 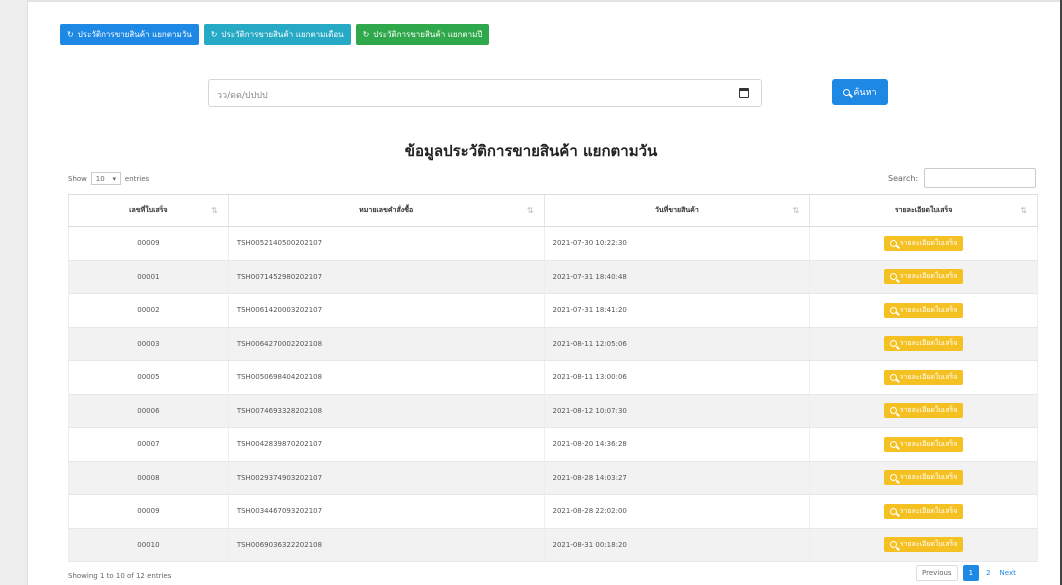 I want to click on tab-monthly-label: ประวัติการขายสินค้า แยกตามเดือน, so click(x=282, y=34).